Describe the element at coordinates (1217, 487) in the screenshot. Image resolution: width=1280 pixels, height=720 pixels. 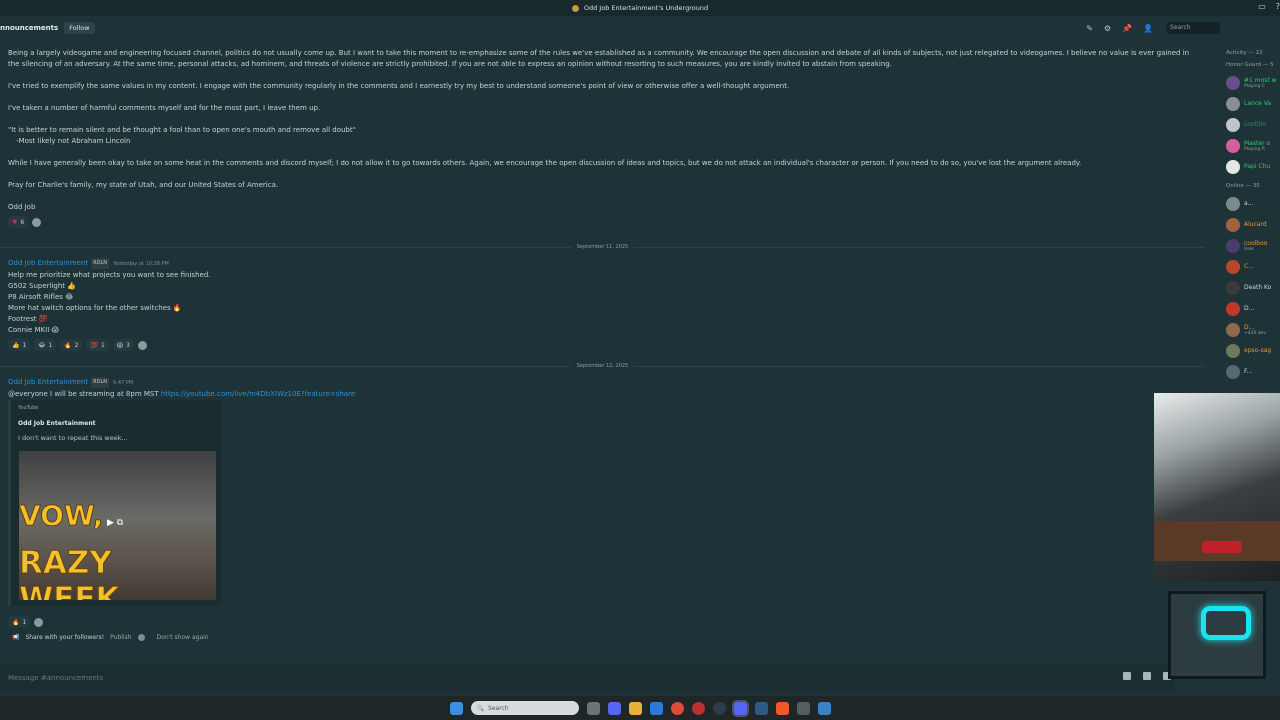
I see `webcam-overlay` at that location.